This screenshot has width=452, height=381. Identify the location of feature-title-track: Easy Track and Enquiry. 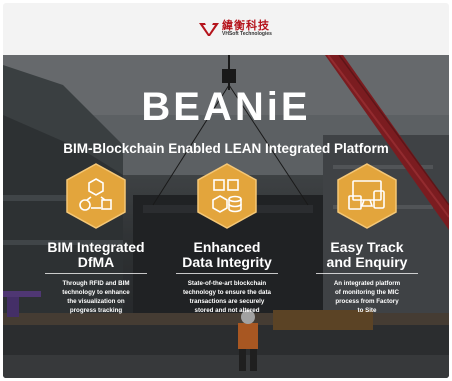
(367, 254).